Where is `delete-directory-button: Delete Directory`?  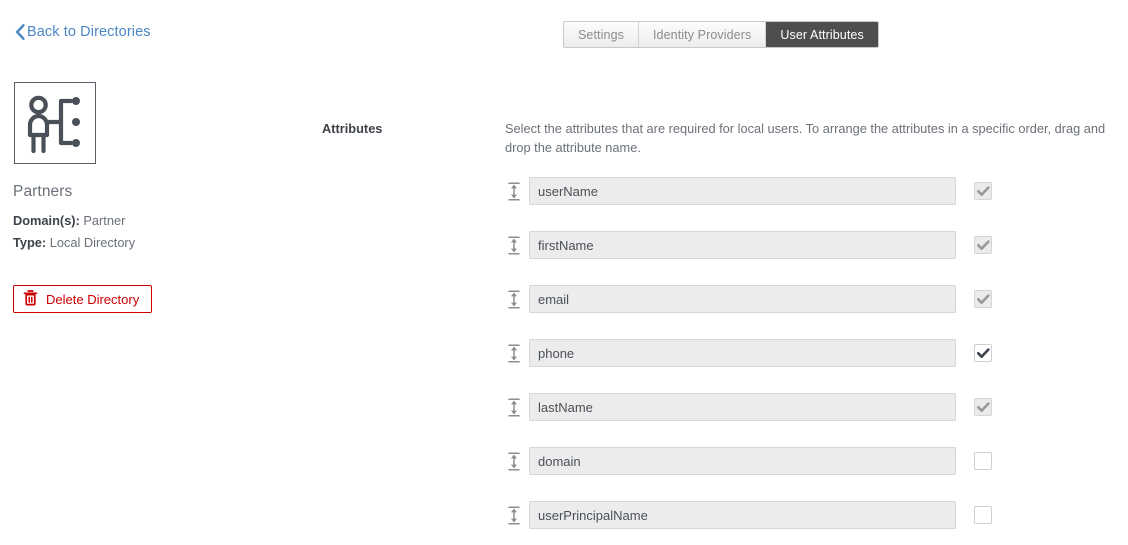 delete-directory-button: Delete Directory is located at coordinates (83, 299).